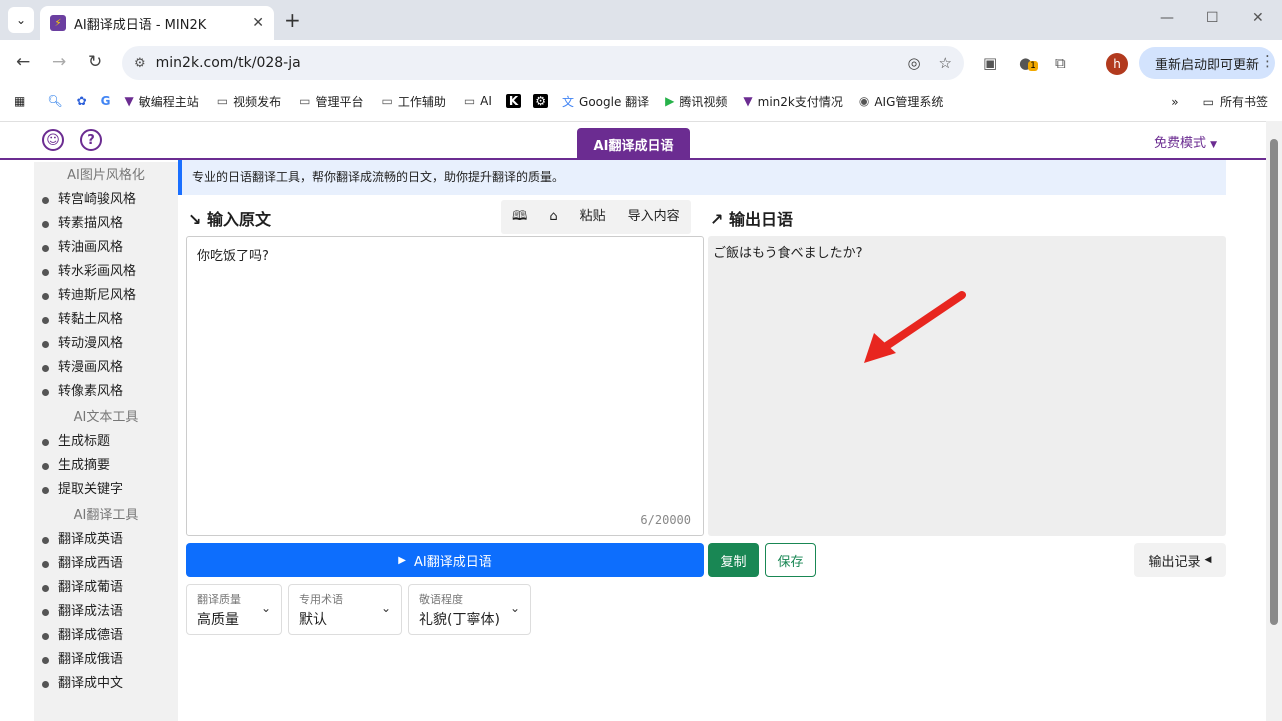  What do you see at coordinates (1207, 63) in the screenshot?
I see `update-button: 重新启动即可更新` at bounding box center [1207, 63].